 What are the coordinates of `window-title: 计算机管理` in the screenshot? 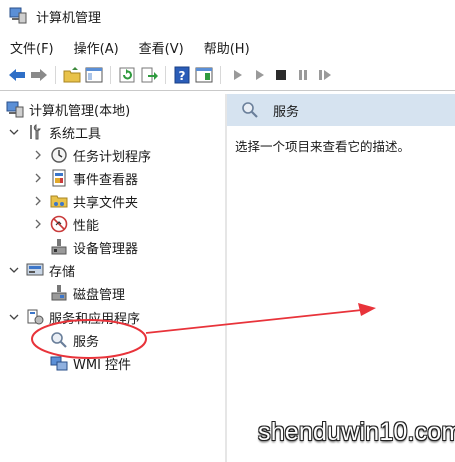 It's located at (69, 18).